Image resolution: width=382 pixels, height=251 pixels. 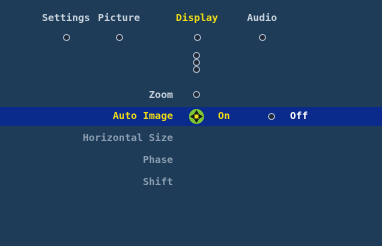 What do you see at coordinates (262, 28) in the screenshot?
I see `tab-audio: Audio` at bounding box center [262, 28].